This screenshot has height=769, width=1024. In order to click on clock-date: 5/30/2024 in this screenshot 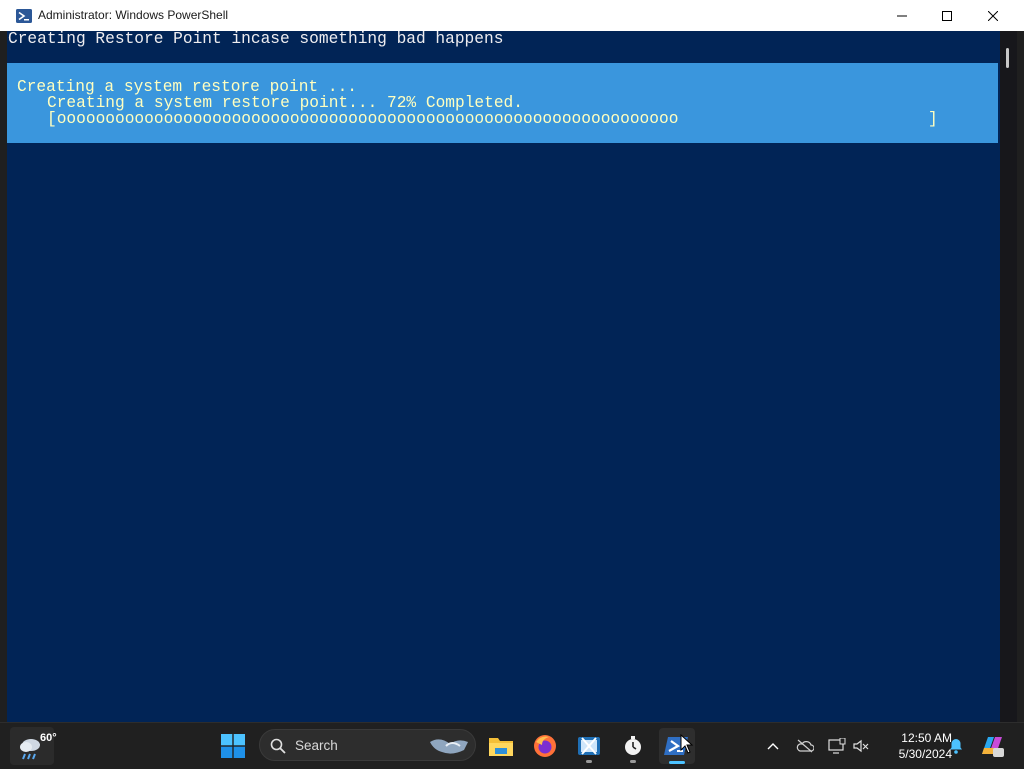, I will do `click(925, 754)`.